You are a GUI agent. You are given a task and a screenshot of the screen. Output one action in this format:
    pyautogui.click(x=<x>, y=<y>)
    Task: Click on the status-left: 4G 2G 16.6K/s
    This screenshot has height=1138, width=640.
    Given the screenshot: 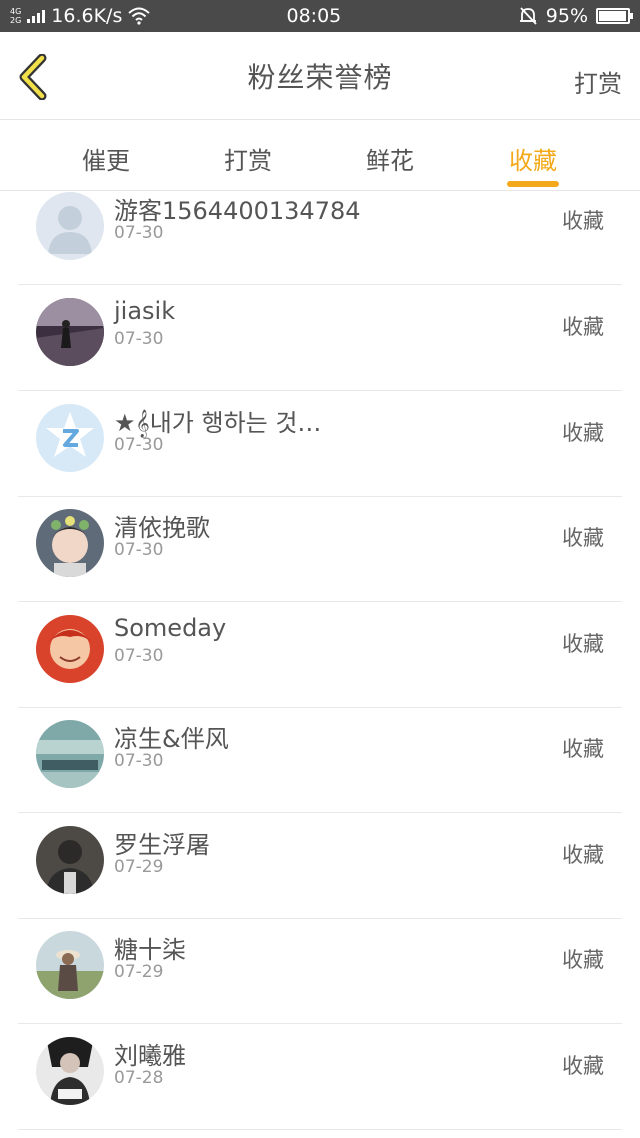 What is the action you would take?
    pyautogui.click(x=120, y=16)
    